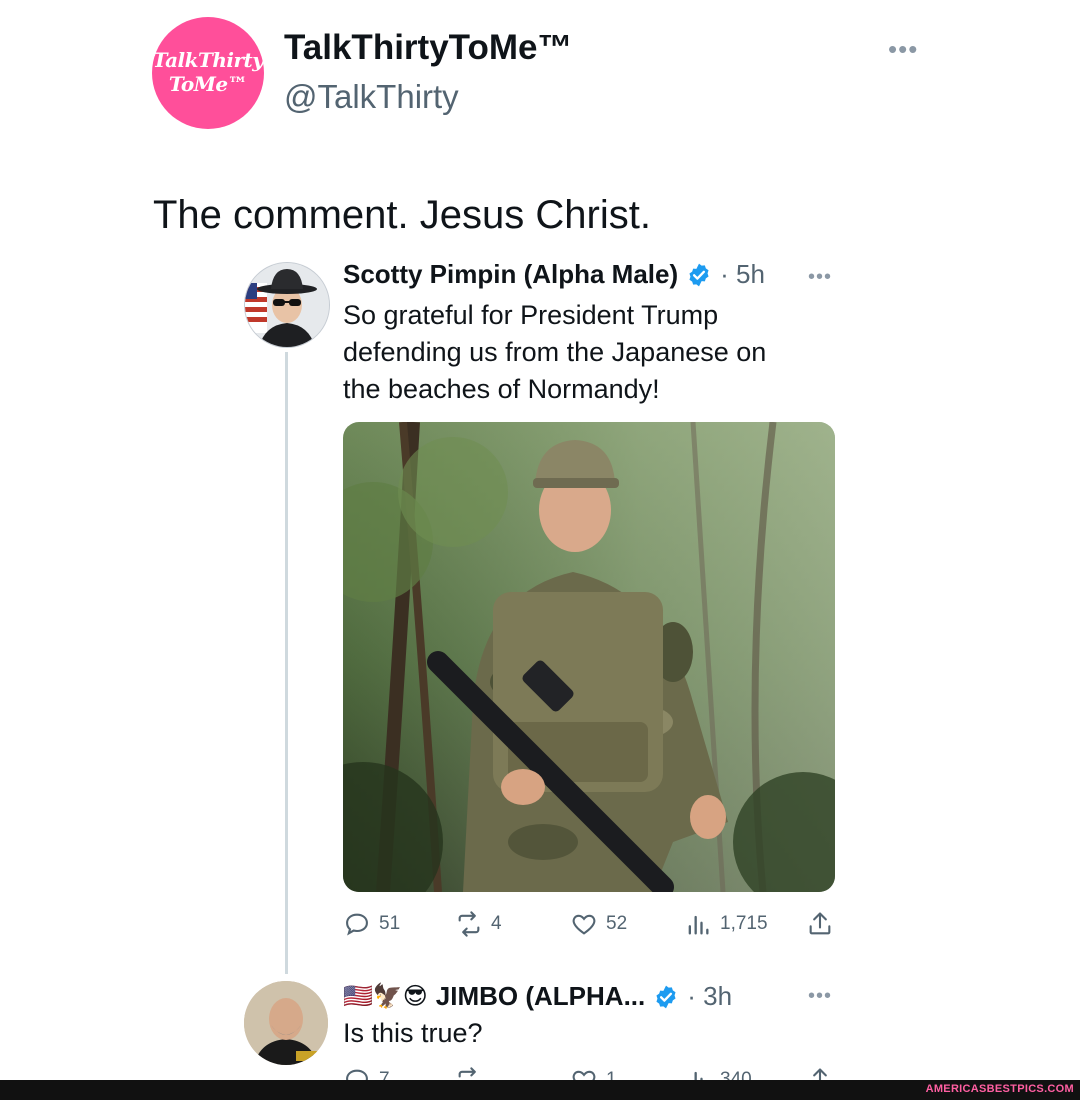  What do you see at coordinates (286, 663) in the screenshot?
I see `thread-connector-line` at bounding box center [286, 663].